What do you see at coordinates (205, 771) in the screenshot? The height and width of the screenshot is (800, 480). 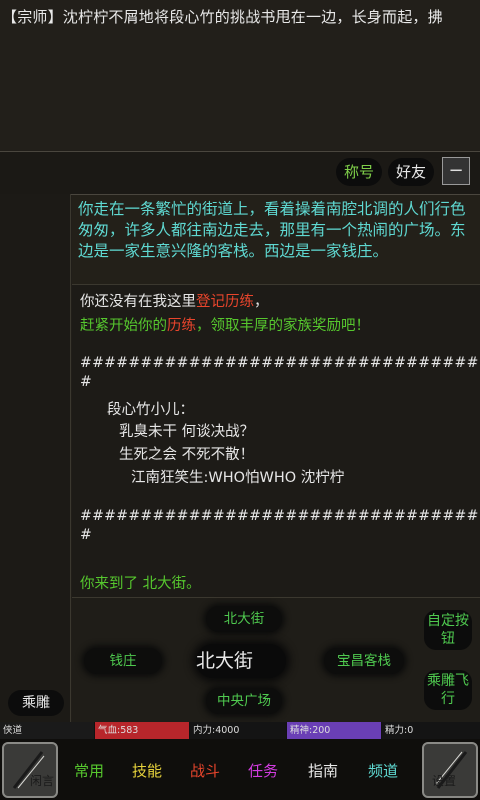 I see `tab-battle: 战斗` at bounding box center [205, 771].